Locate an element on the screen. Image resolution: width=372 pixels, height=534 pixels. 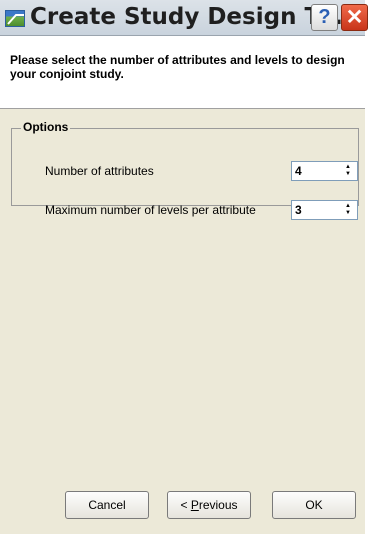
attributes-value: 4 is located at coordinates (298, 171).